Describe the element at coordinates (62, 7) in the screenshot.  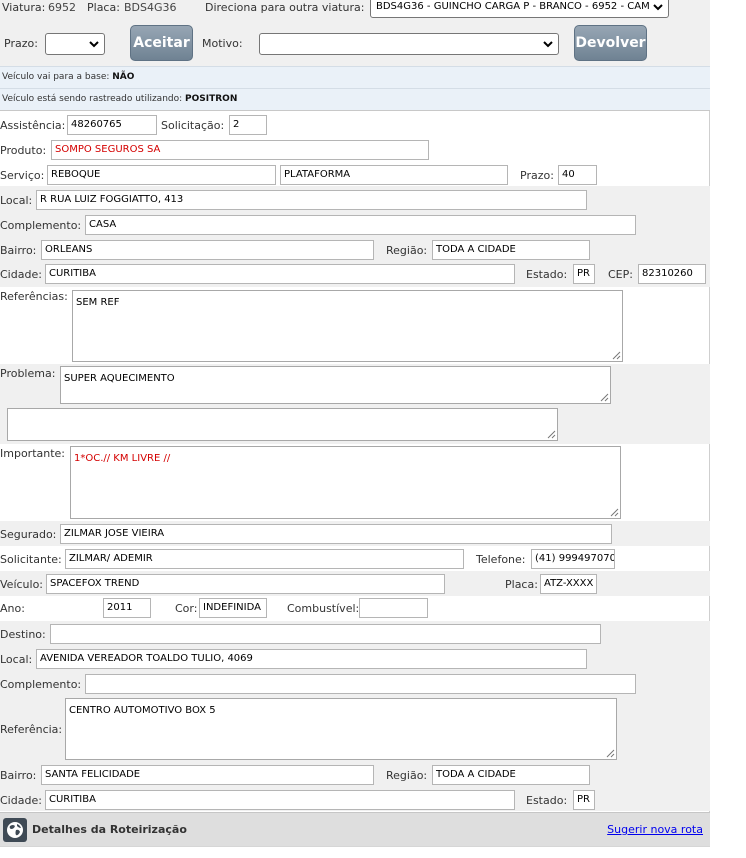
I see `viatura-value: 6952` at that location.